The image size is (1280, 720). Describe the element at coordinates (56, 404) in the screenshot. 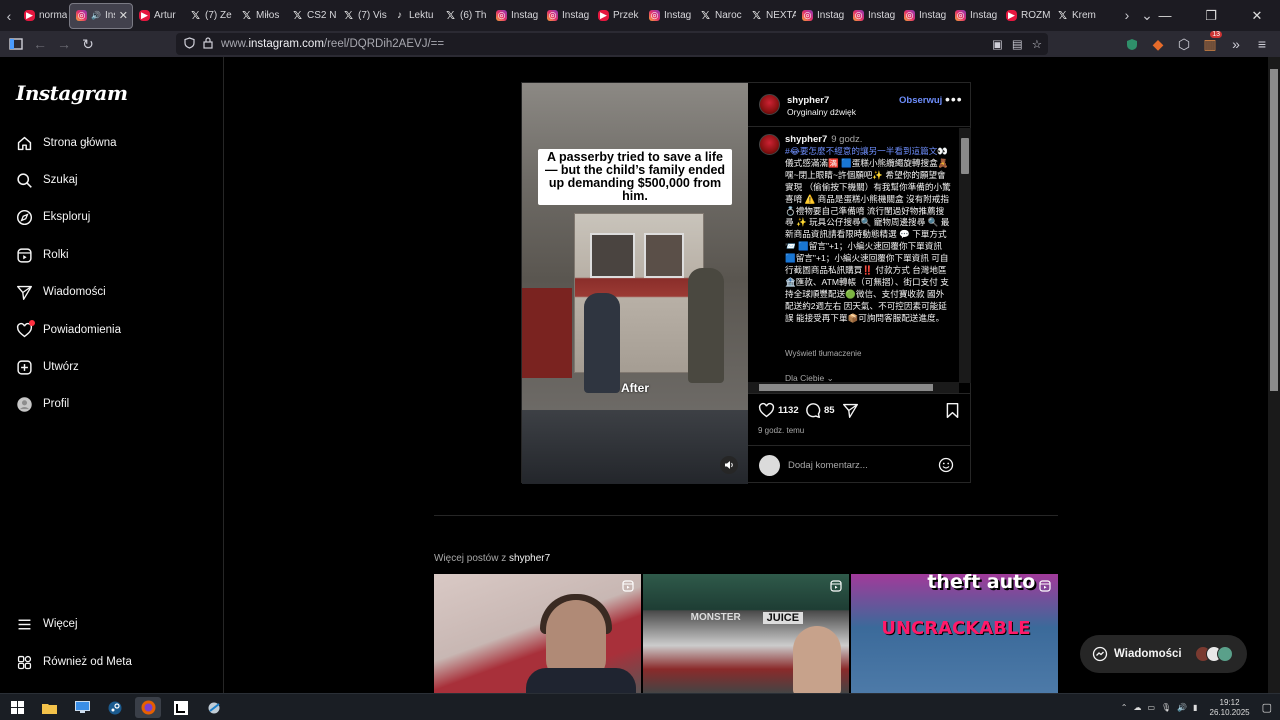

I see `sidebar-item-label: Profil` at that location.